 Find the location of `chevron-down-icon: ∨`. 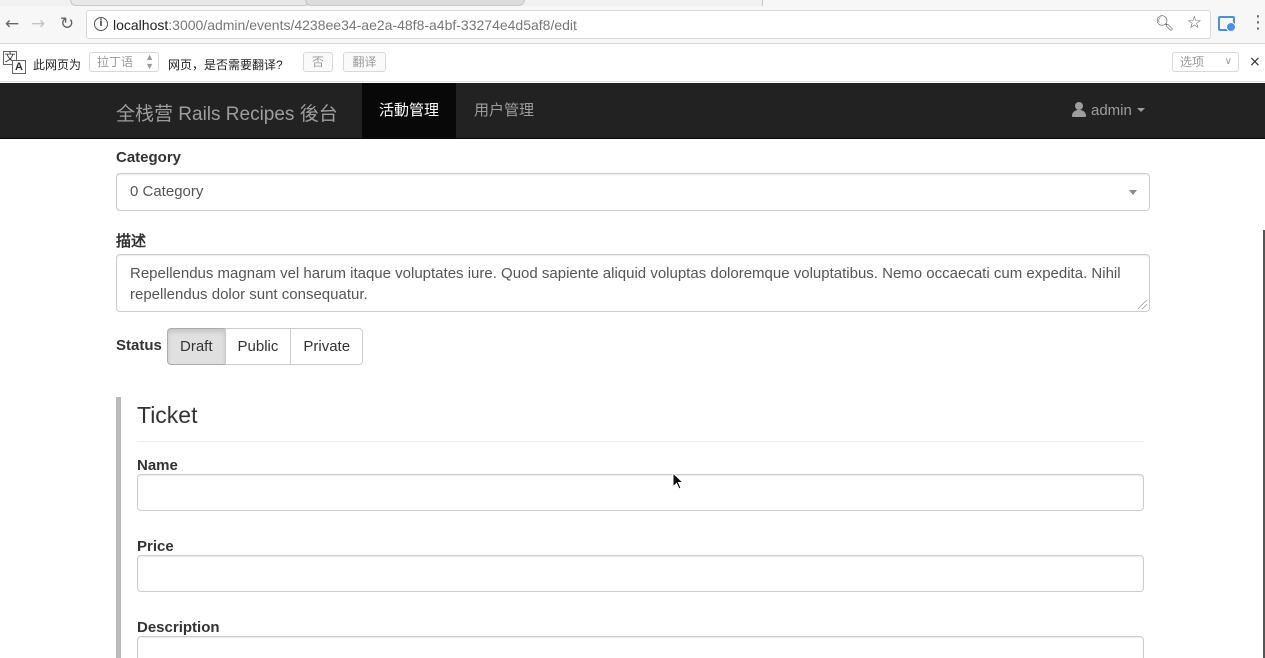

chevron-down-icon: ∨ is located at coordinates (1228, 61).